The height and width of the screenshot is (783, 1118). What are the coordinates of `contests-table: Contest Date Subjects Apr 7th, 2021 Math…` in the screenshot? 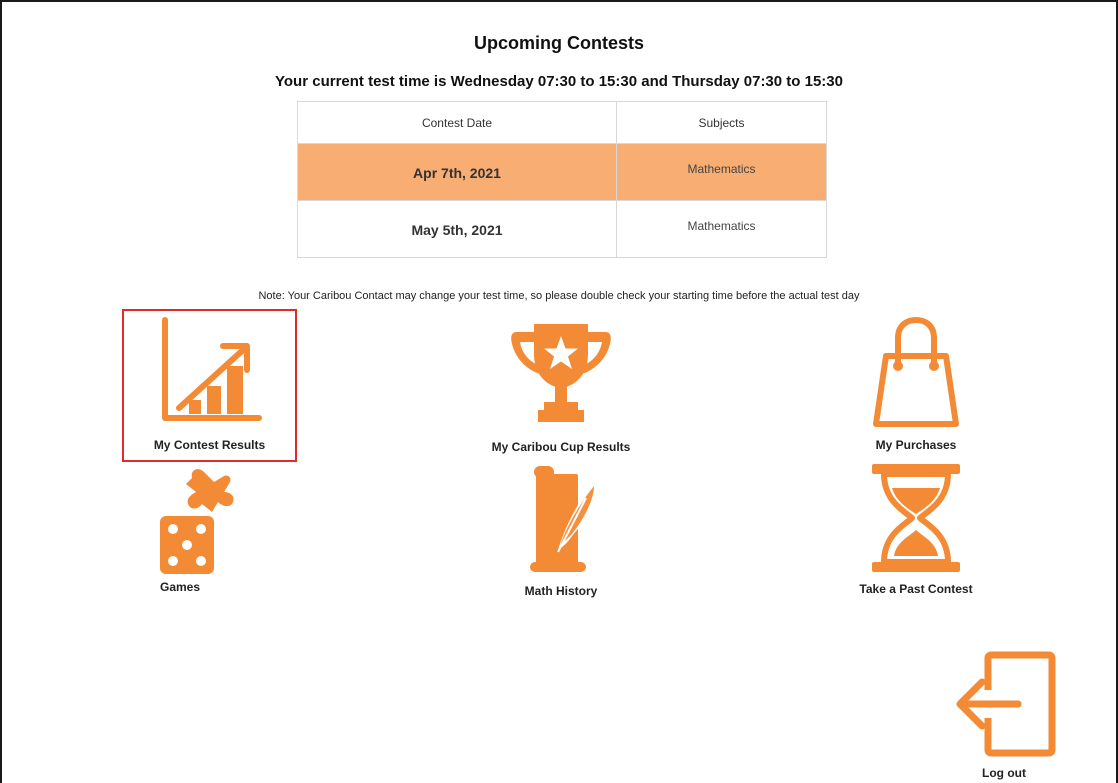 It's located at (562, 179).